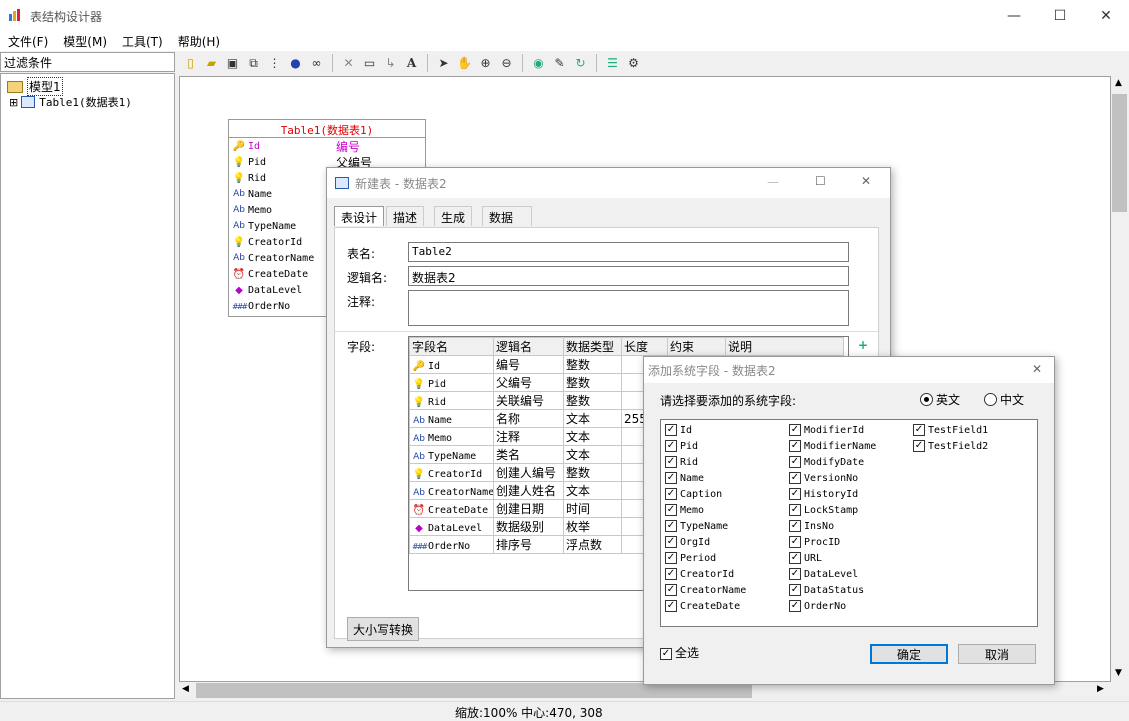 The image size is (1129, 721). What do you see at coordinates (538, 63) in the screenshot?
I see `eye-icon: ◉` at bounding box center [538, 63].